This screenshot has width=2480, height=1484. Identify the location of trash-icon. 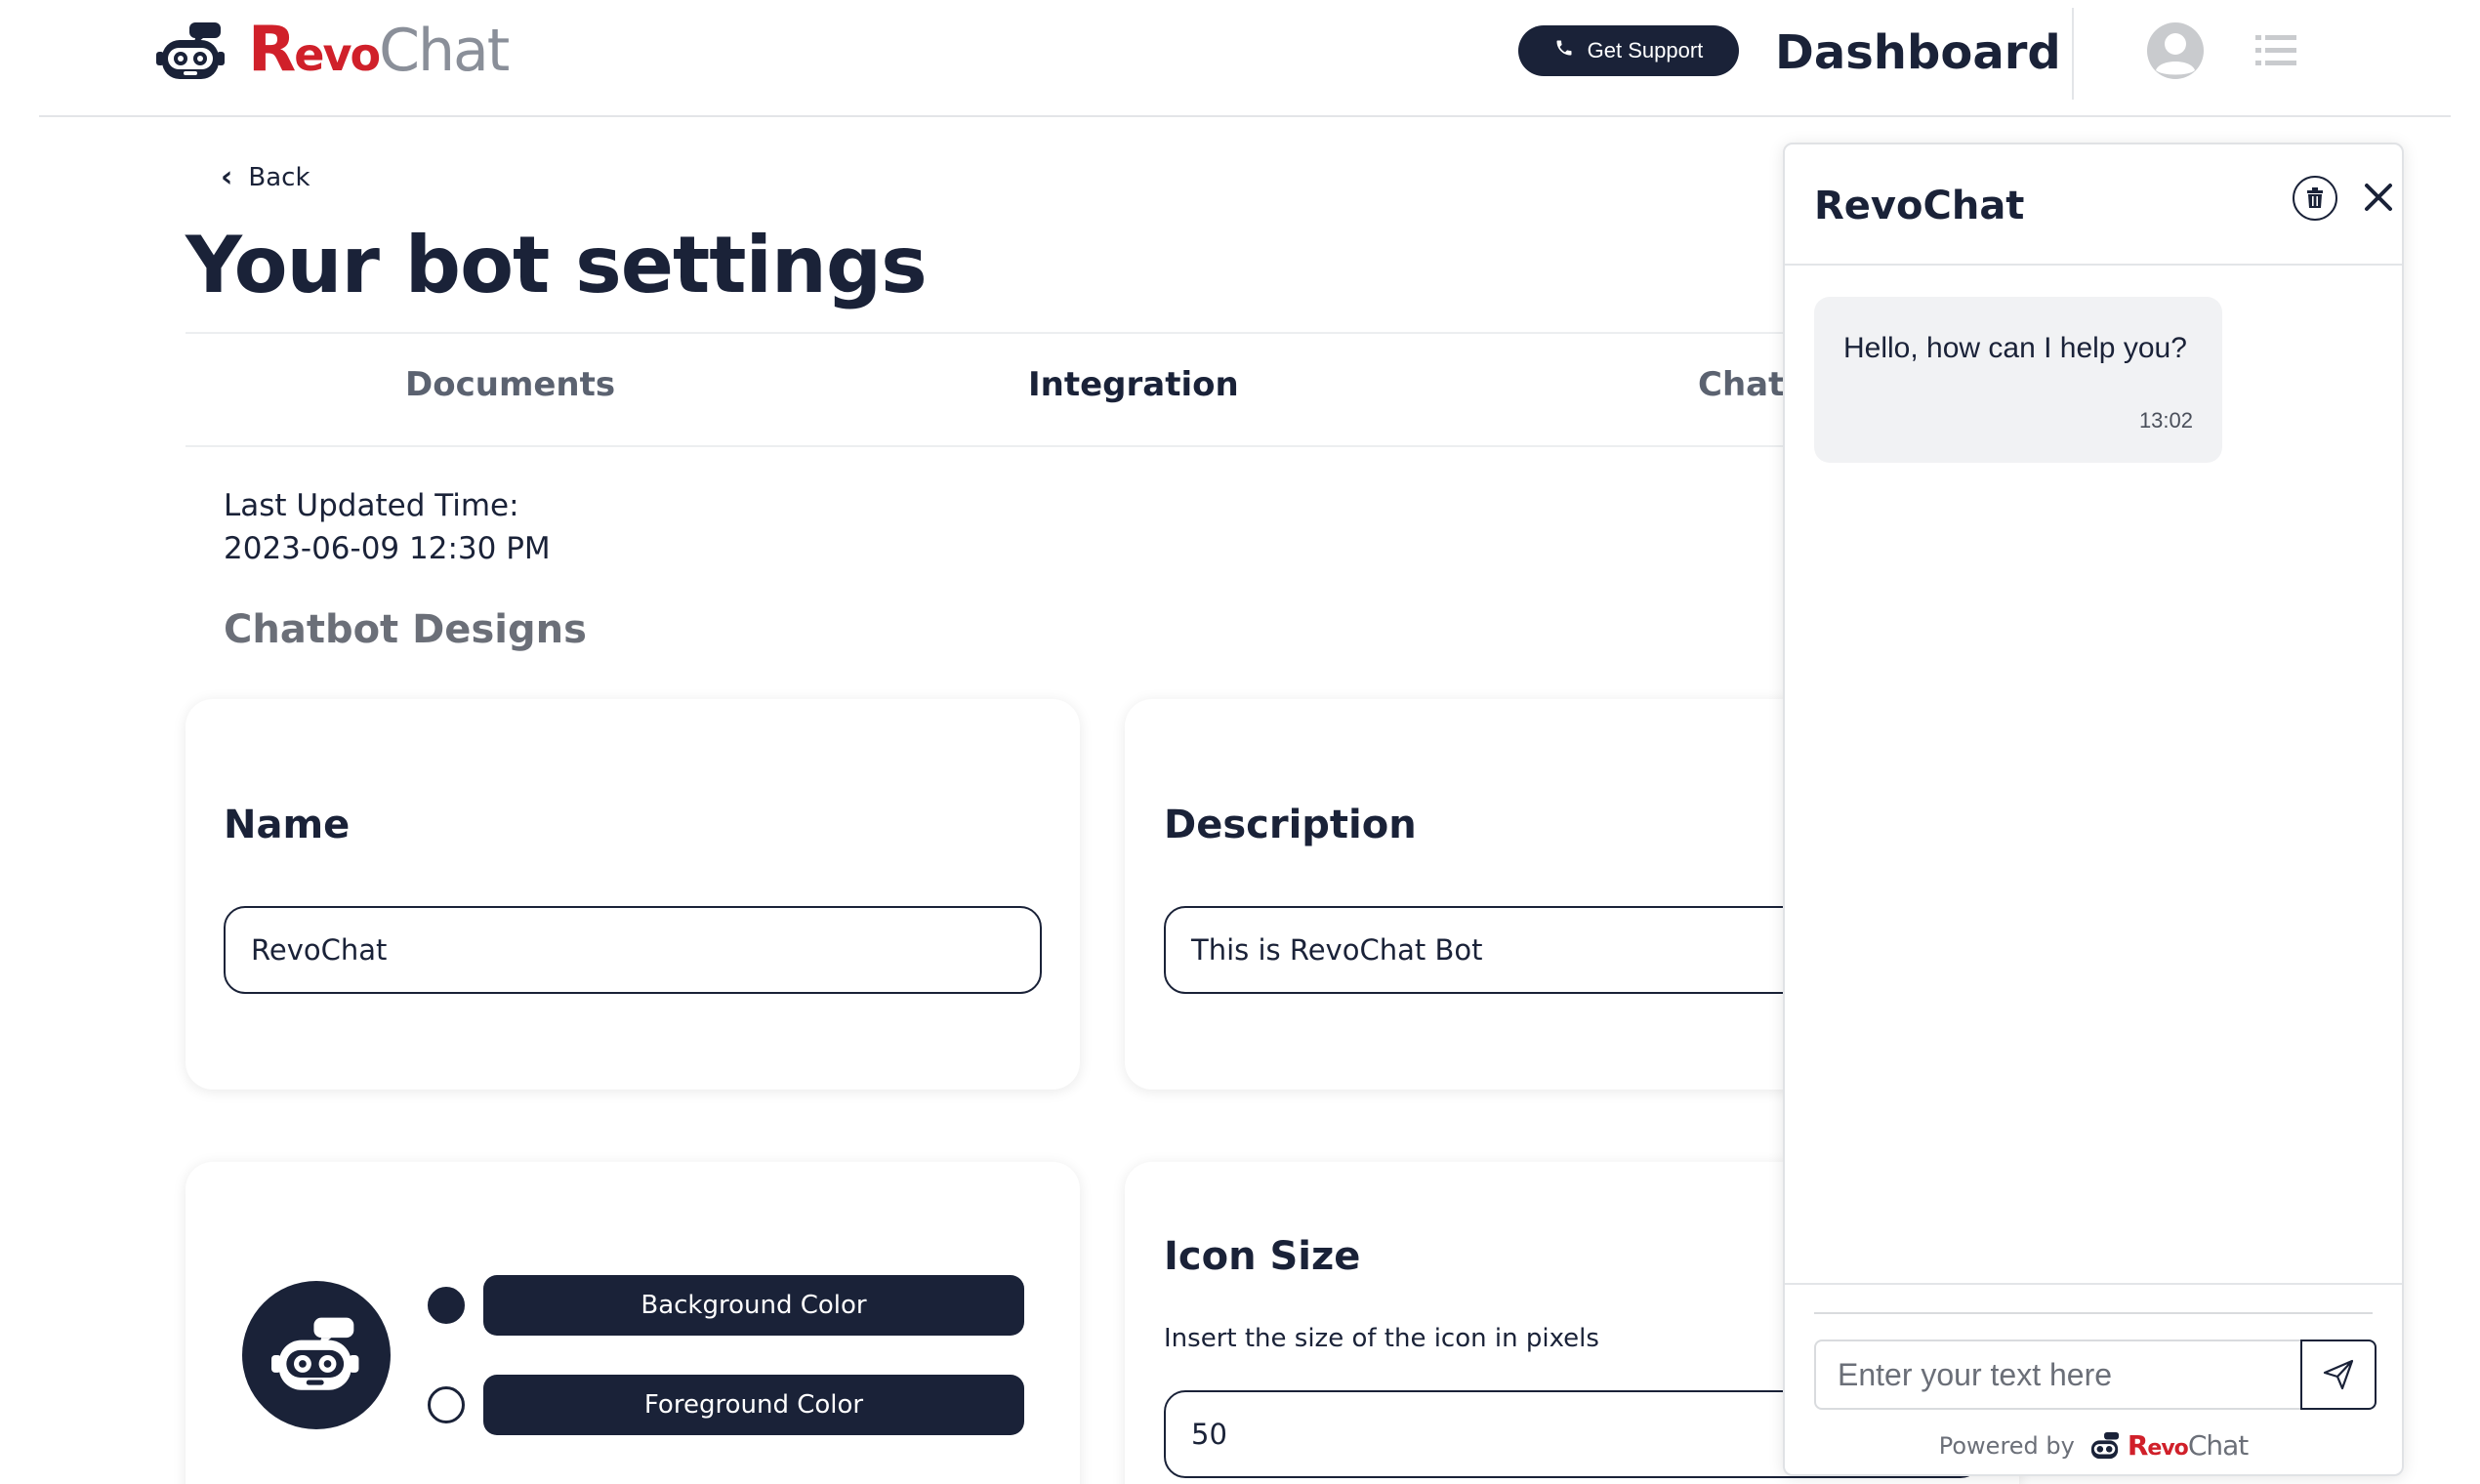
(2315, 198).